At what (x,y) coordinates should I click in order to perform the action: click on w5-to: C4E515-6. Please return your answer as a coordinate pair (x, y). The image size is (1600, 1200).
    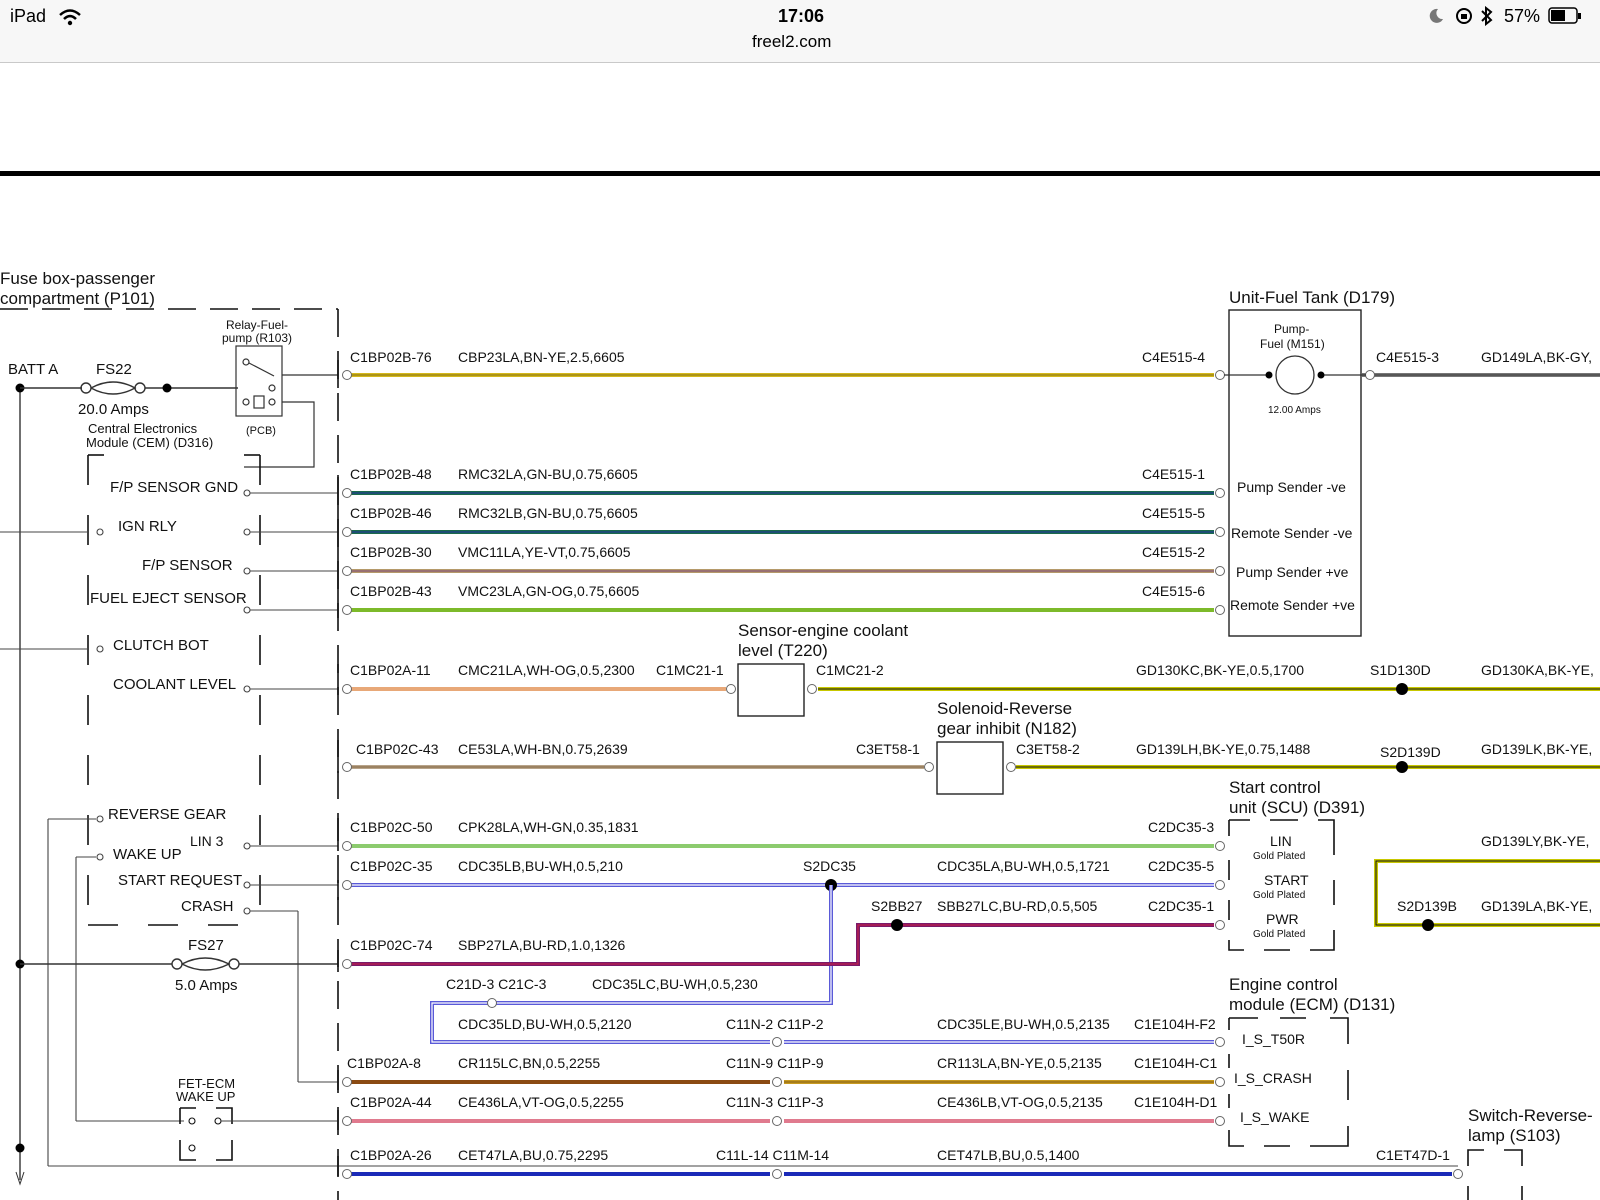
    Looking at the image, I should click on (1173, 591).